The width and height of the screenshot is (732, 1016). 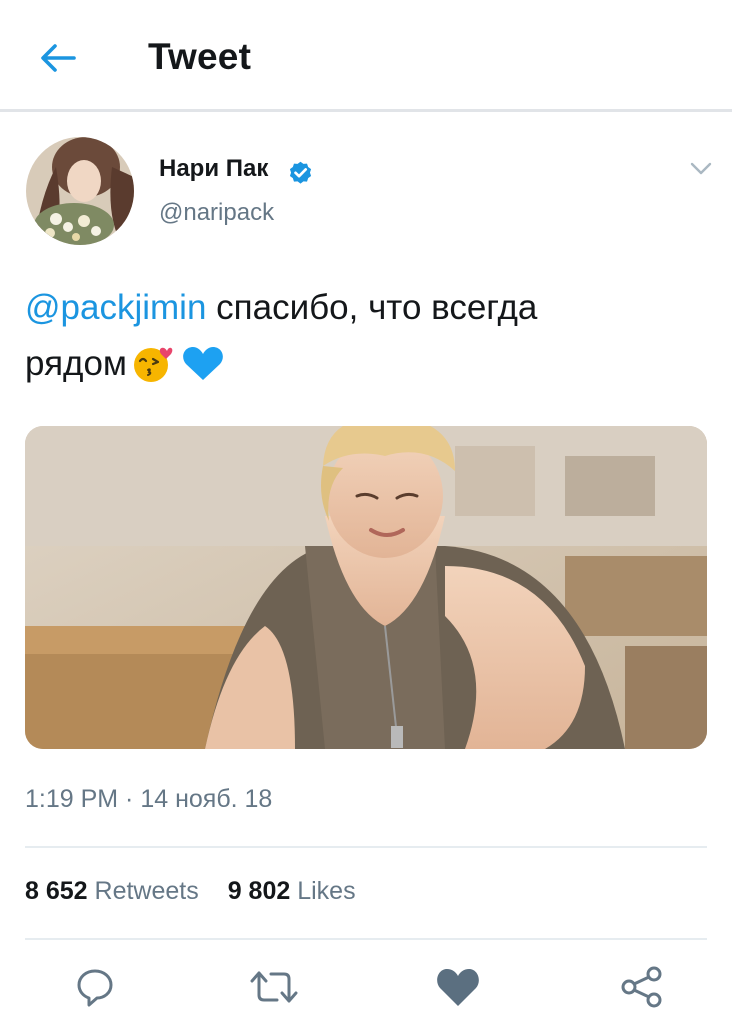 What do you see at coordinates (149, 799) in the screenshot?
I see `tweet-timestamp: 1:19 PM · 14 нояб. 18` at bounding box center [149, 799].